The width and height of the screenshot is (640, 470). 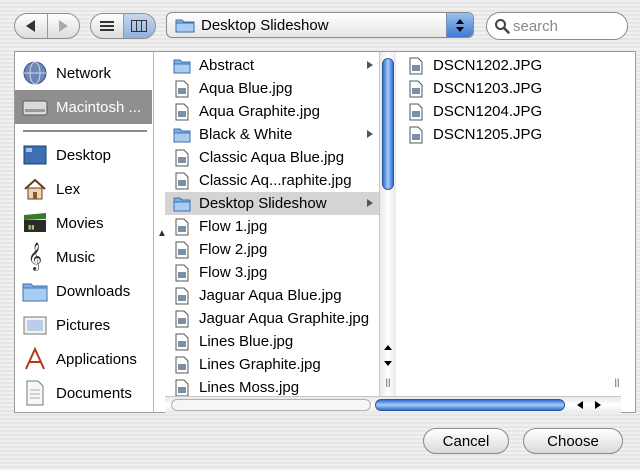 I want to click on sidebar-item-lex: Lex, so click(x=83, y=189).